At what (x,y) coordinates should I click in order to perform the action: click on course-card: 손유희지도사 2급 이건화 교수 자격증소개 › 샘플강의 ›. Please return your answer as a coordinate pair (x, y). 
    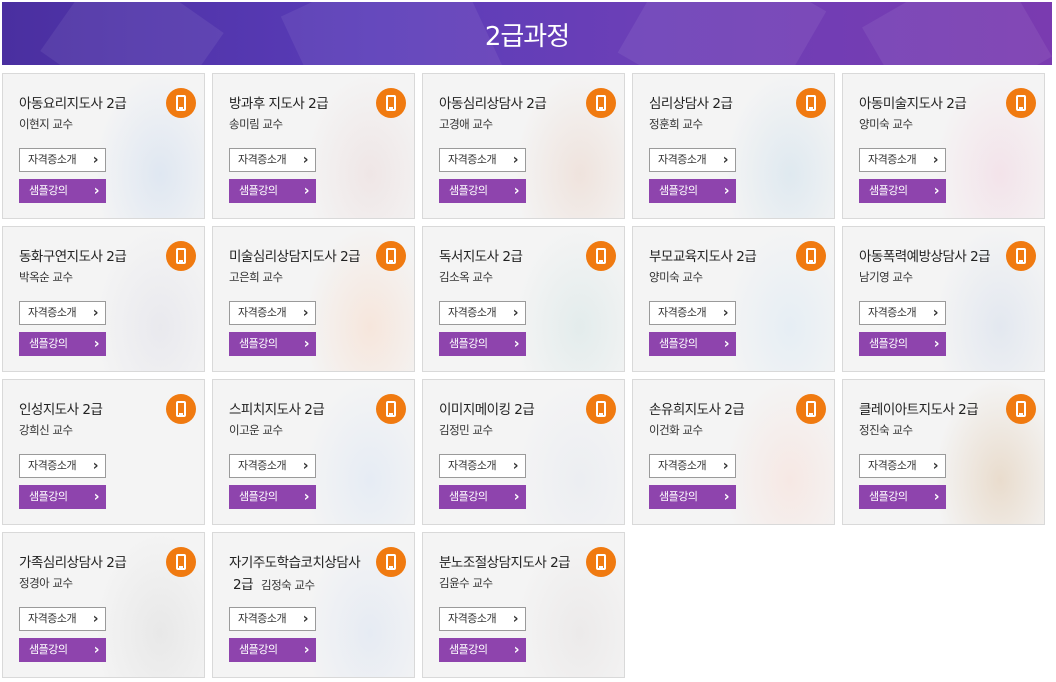
    Looking at the image, I should click on (733, 452).